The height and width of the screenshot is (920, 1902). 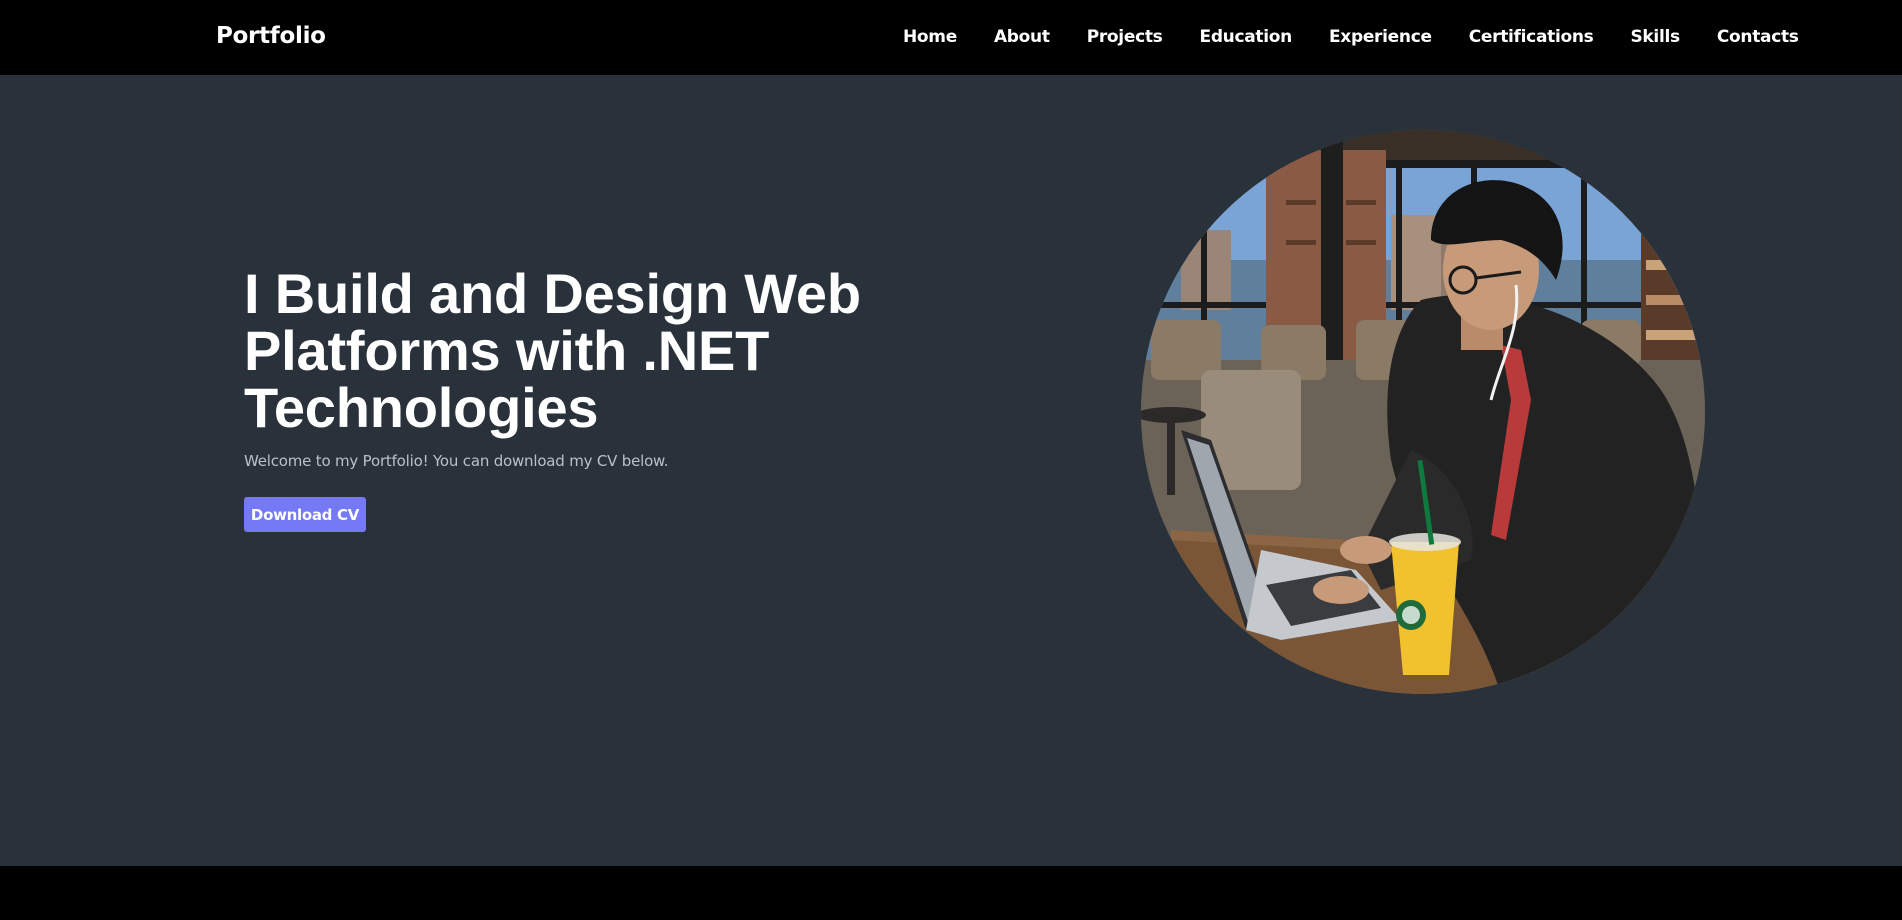 I want to click on brand-logo: Portfolio, so click(x=271, y=36).